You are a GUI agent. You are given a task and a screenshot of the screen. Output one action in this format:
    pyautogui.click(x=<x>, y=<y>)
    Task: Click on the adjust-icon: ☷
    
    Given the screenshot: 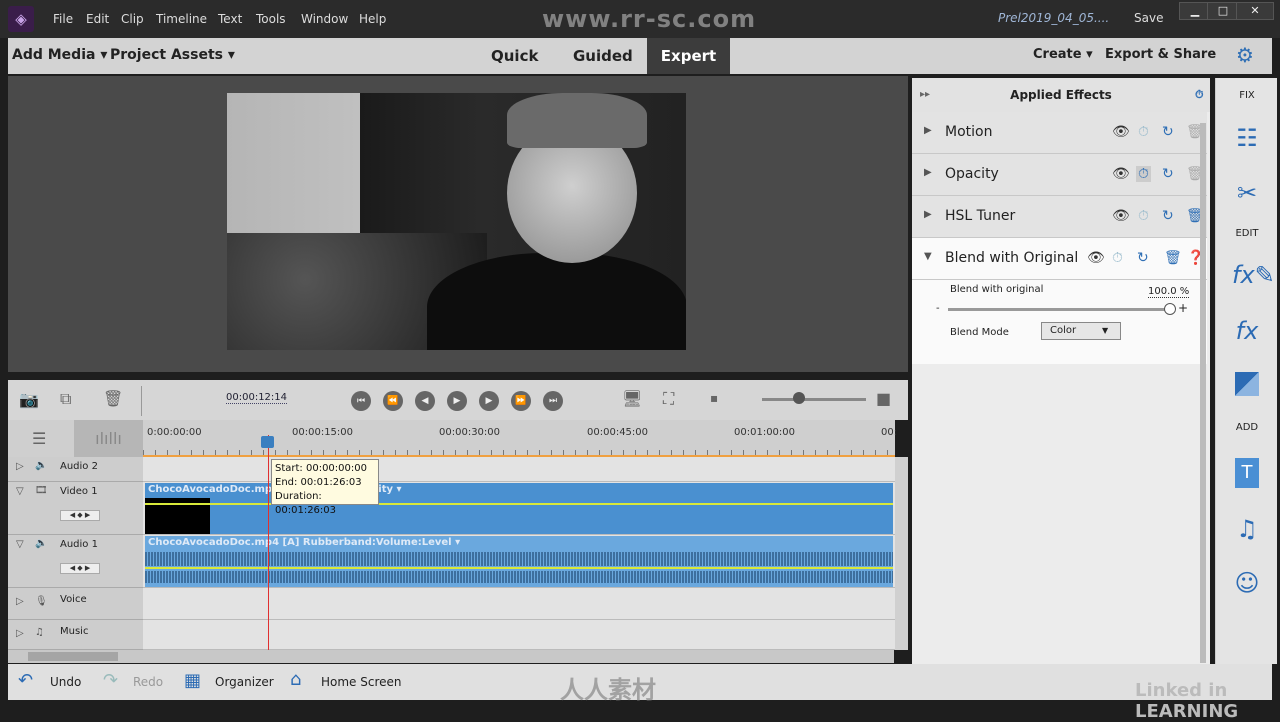 What is the action you would take?
    pyautogui.click(x=1247, y=138)
    